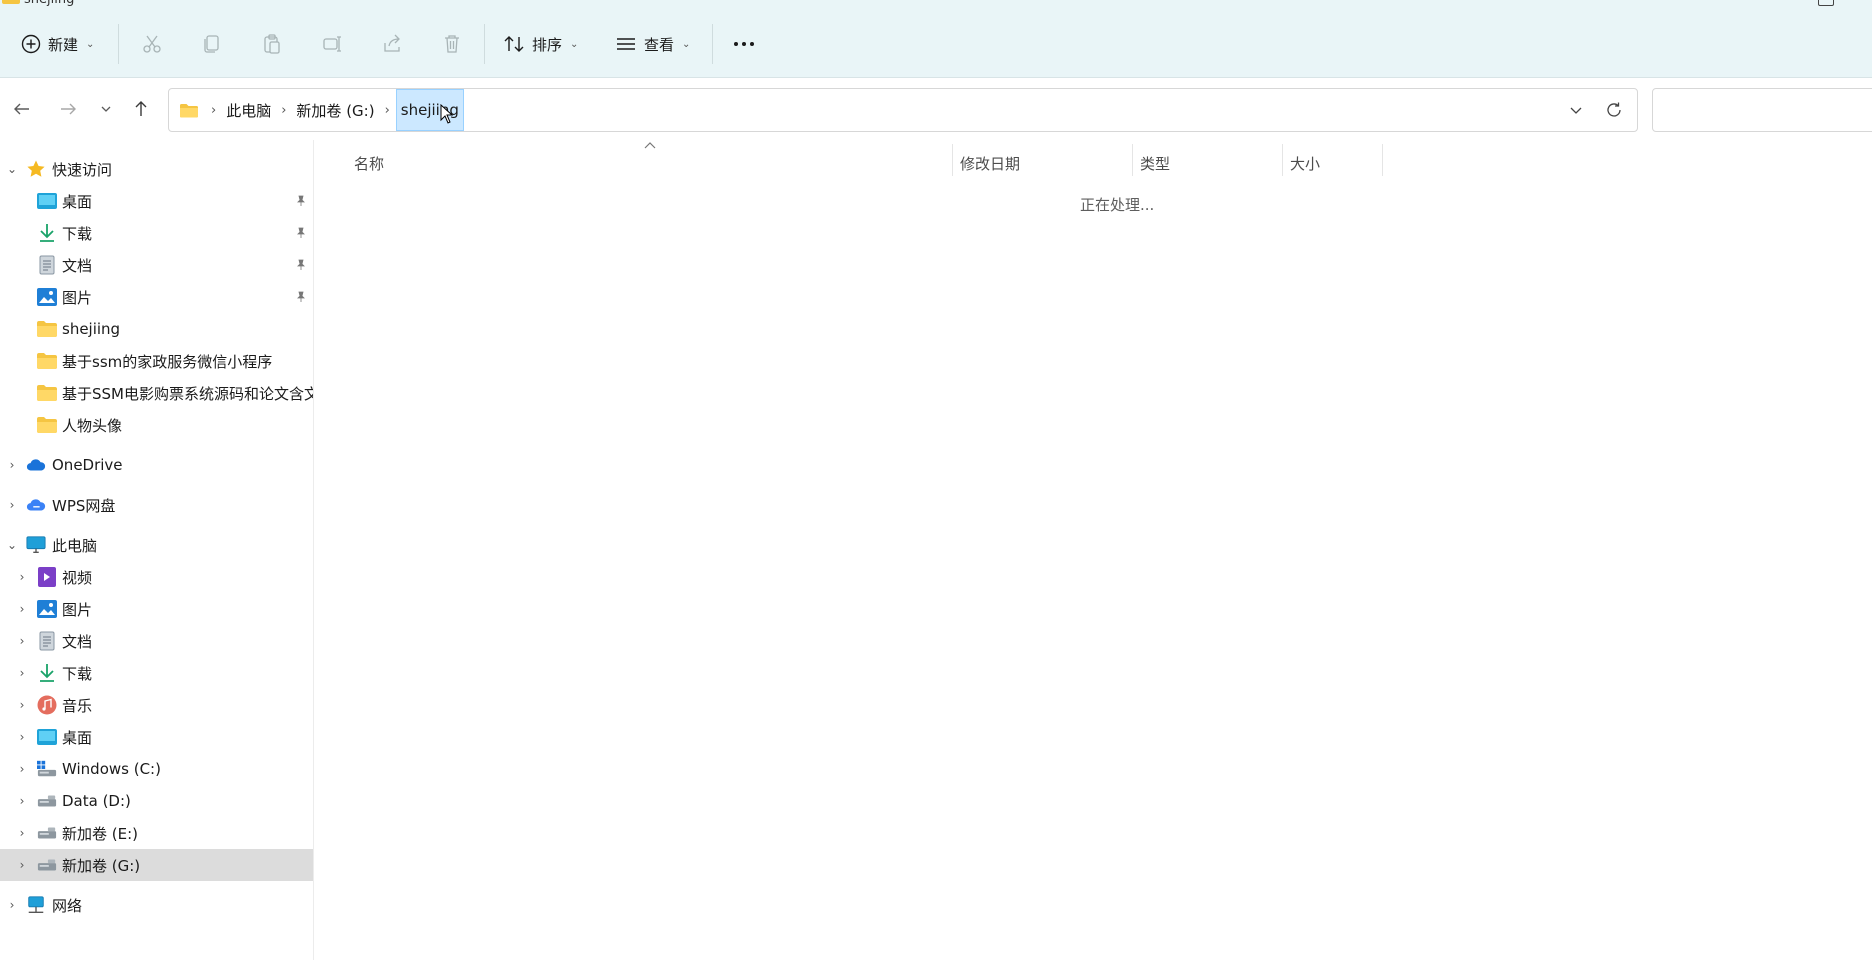 The image size is (1872, 960). What do you see at coordinates (392, 44) in the screenshot?
I see `share-icon` at bounding box center [392, 44].